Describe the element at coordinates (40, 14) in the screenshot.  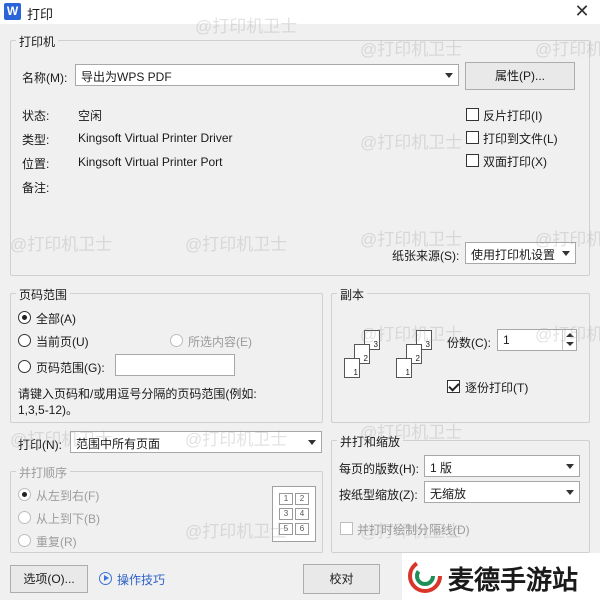
I see `window-title: 打印` at that location.